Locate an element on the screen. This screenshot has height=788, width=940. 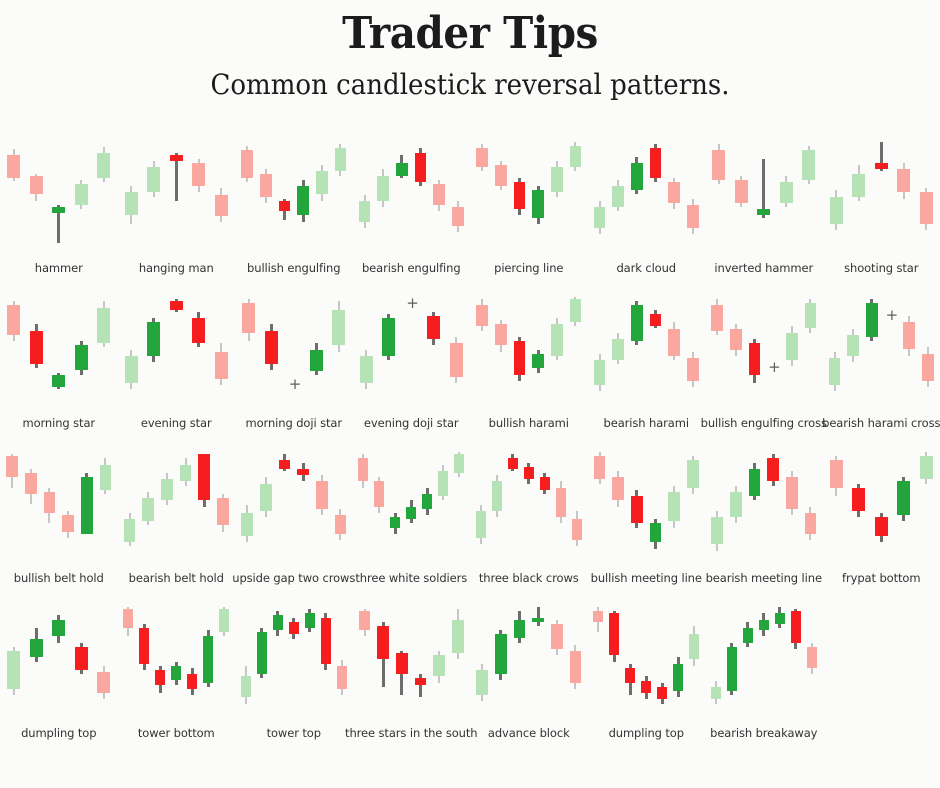
pattern-cell: upside gap two crows is located at coordinates (293, 529).